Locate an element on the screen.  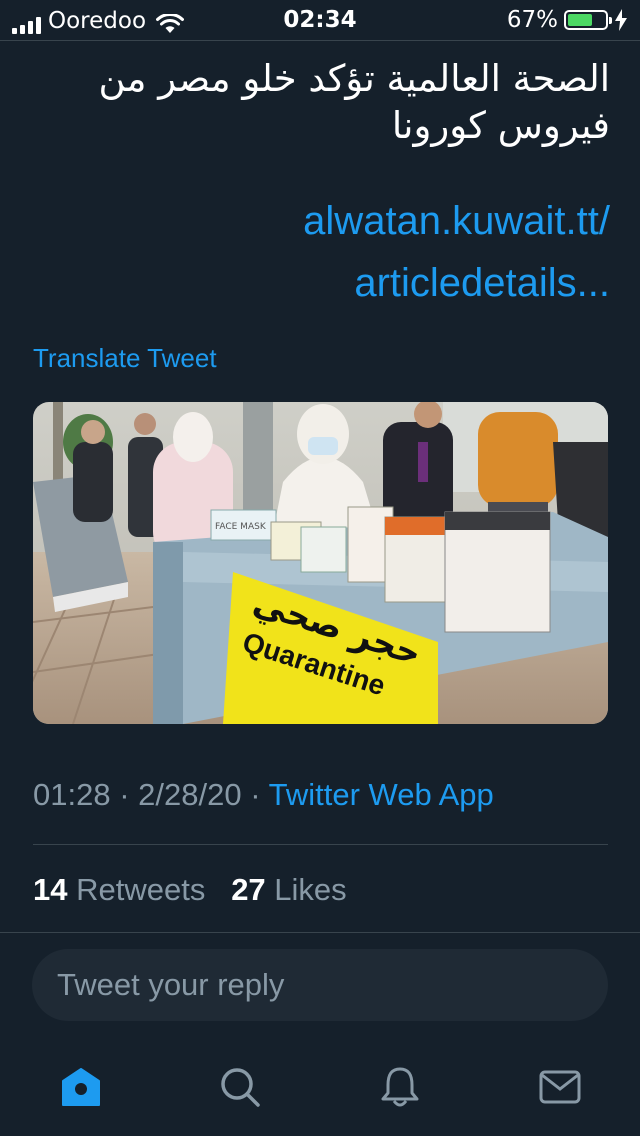
home-icon is located at coordinates (81, 1087).